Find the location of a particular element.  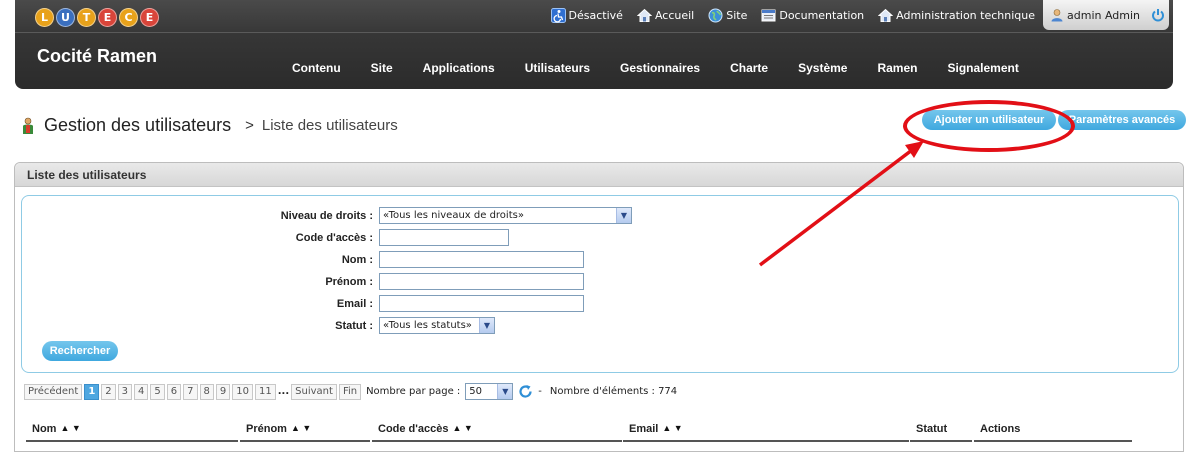

status-label: Statut : is located at coordinates (354, 325).